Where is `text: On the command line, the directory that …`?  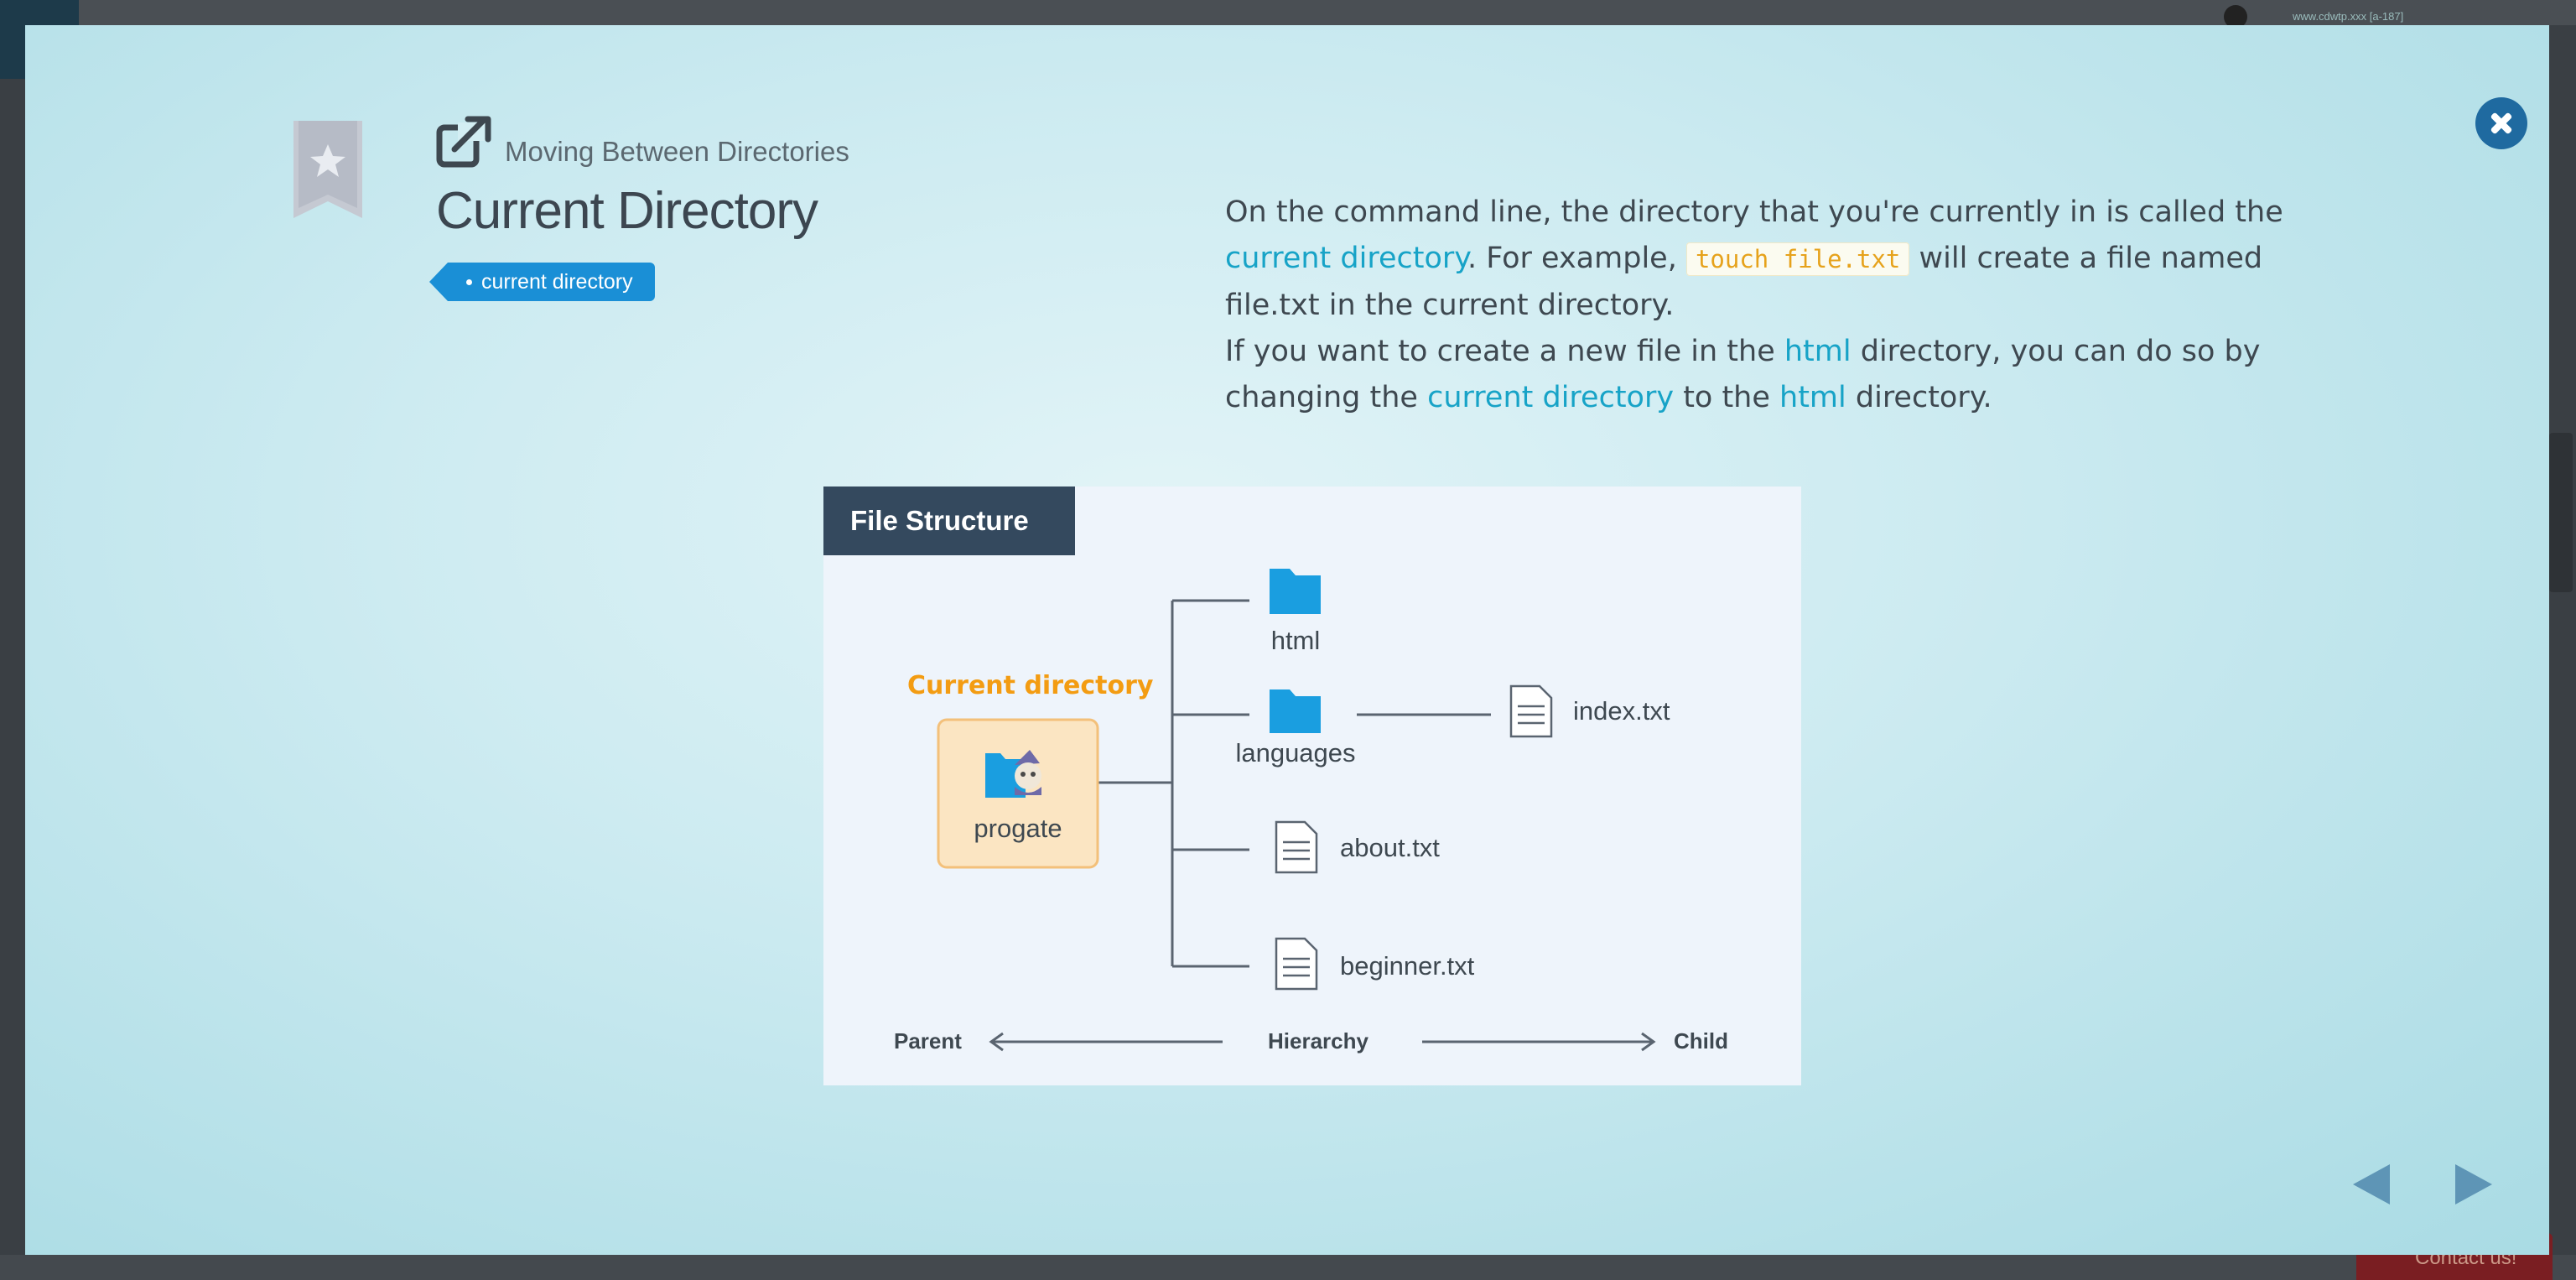 text: On the command line, the directory that … is located at coordinates (1754, 212).